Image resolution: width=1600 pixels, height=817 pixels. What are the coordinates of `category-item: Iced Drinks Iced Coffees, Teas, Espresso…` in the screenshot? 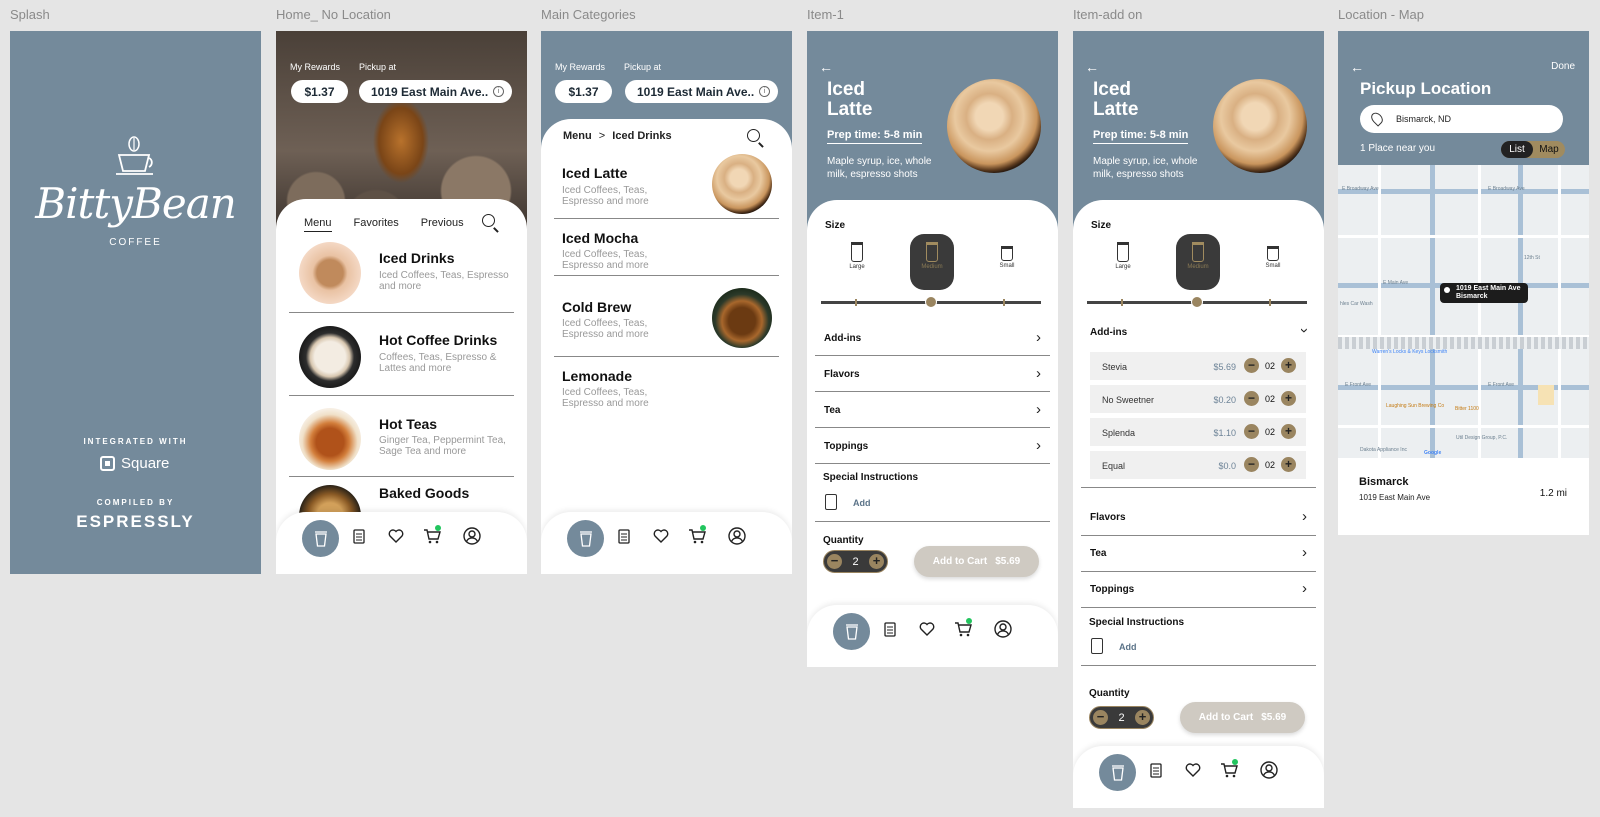 It's located at (401, 274).